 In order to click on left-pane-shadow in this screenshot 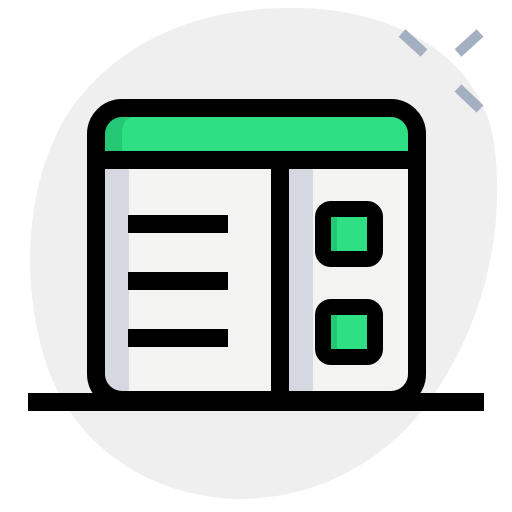, I will do `click(117, 276)`.